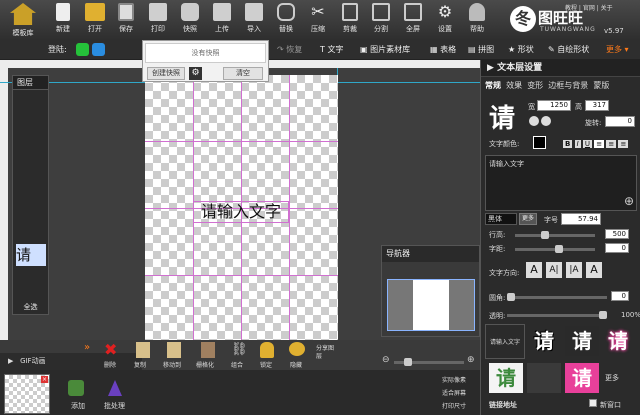  What do you see at coordinates (568, 144) in the screenshot?
I see `bold-button: B` at bounding box center [568, 144].